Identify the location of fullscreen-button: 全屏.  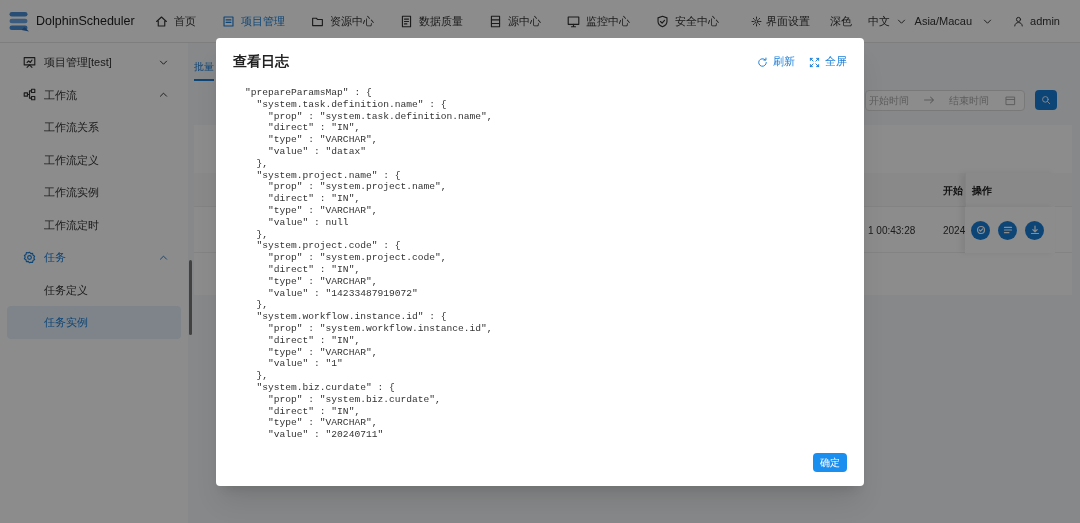
(828, 62).